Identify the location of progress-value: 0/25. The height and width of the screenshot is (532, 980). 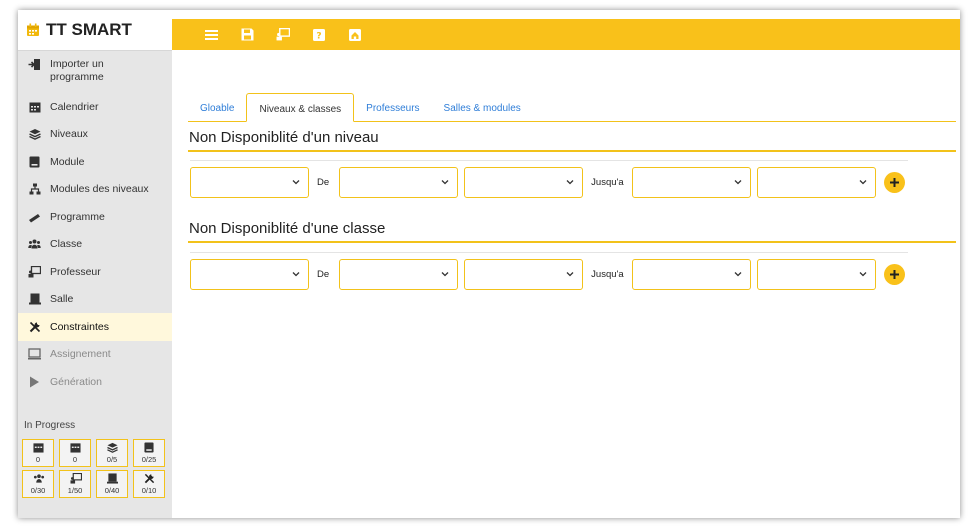
(149, 459).